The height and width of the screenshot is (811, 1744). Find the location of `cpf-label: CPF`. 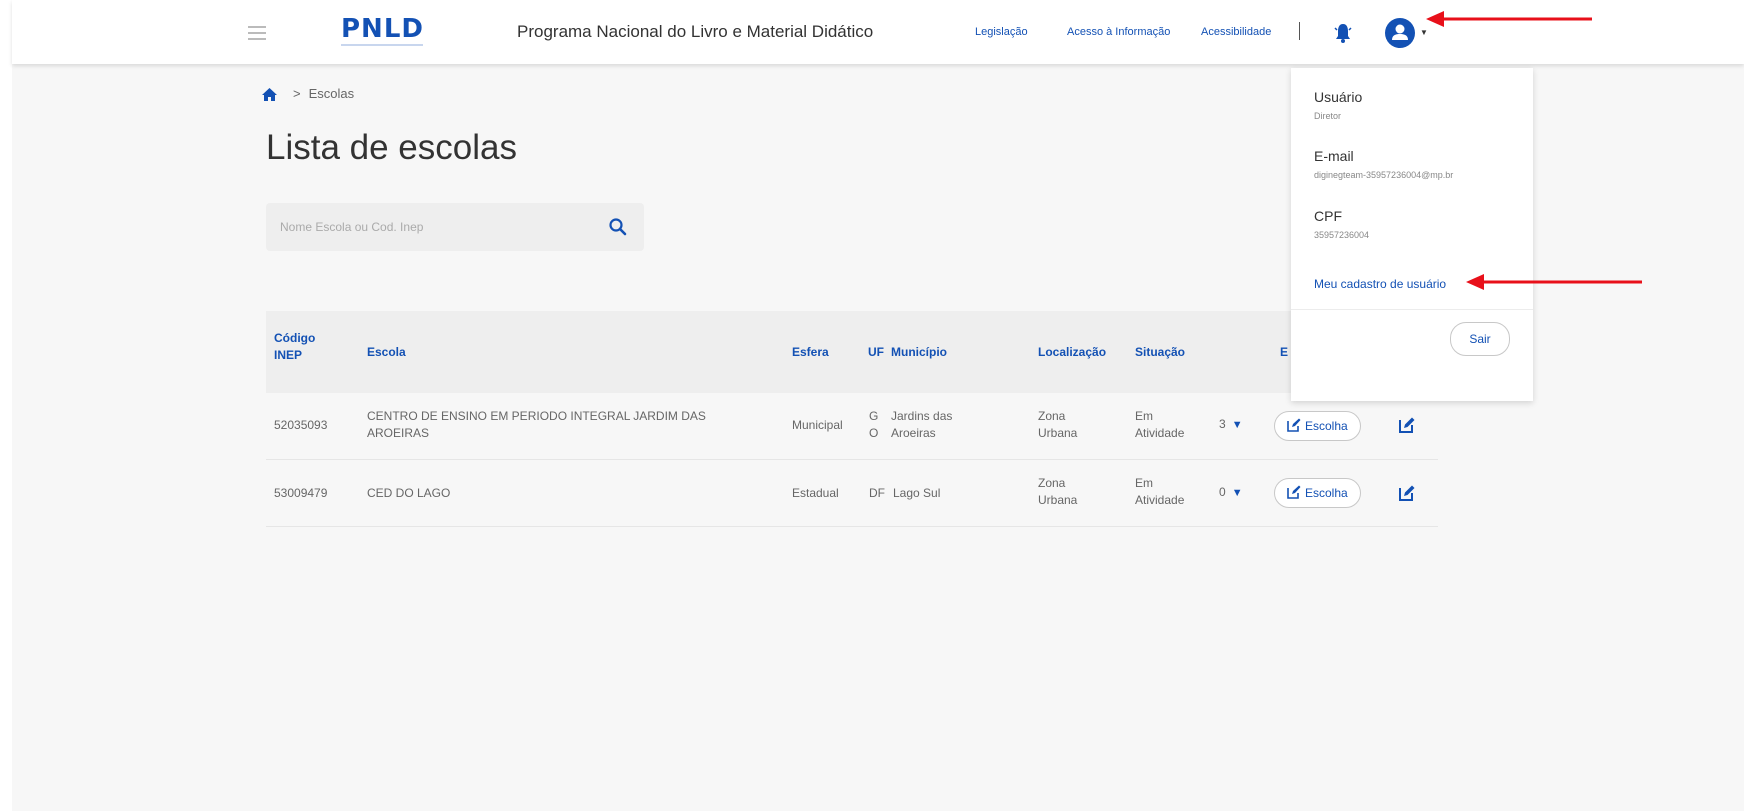

cpf-label: CPF is located at coordinates (1328, 216).